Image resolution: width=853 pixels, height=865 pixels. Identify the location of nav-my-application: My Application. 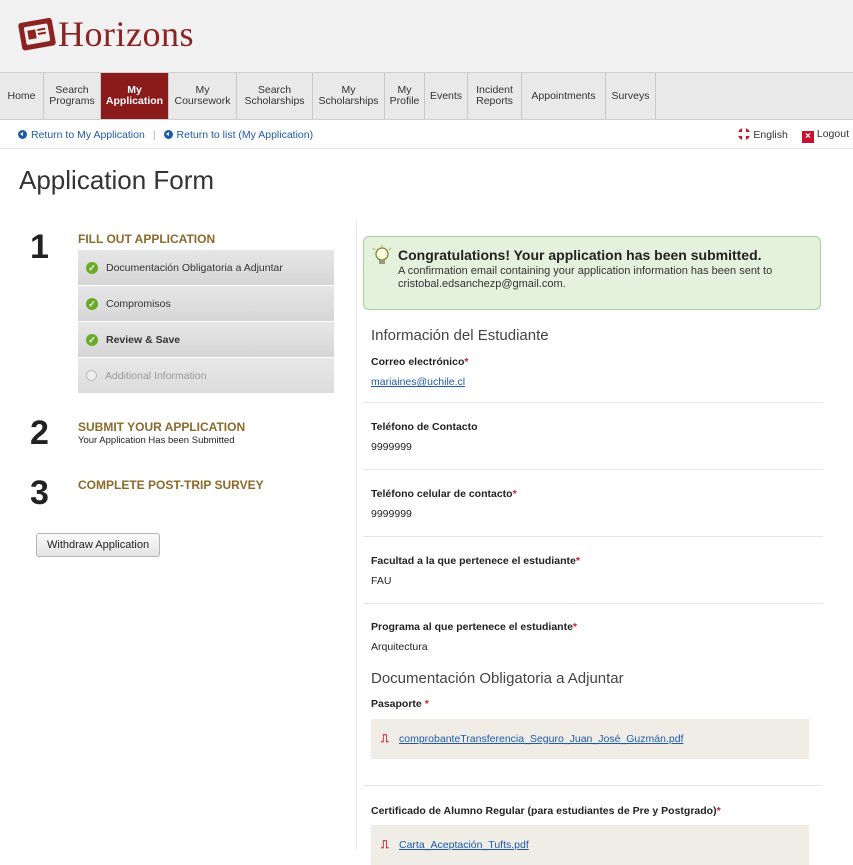
(135, 96).